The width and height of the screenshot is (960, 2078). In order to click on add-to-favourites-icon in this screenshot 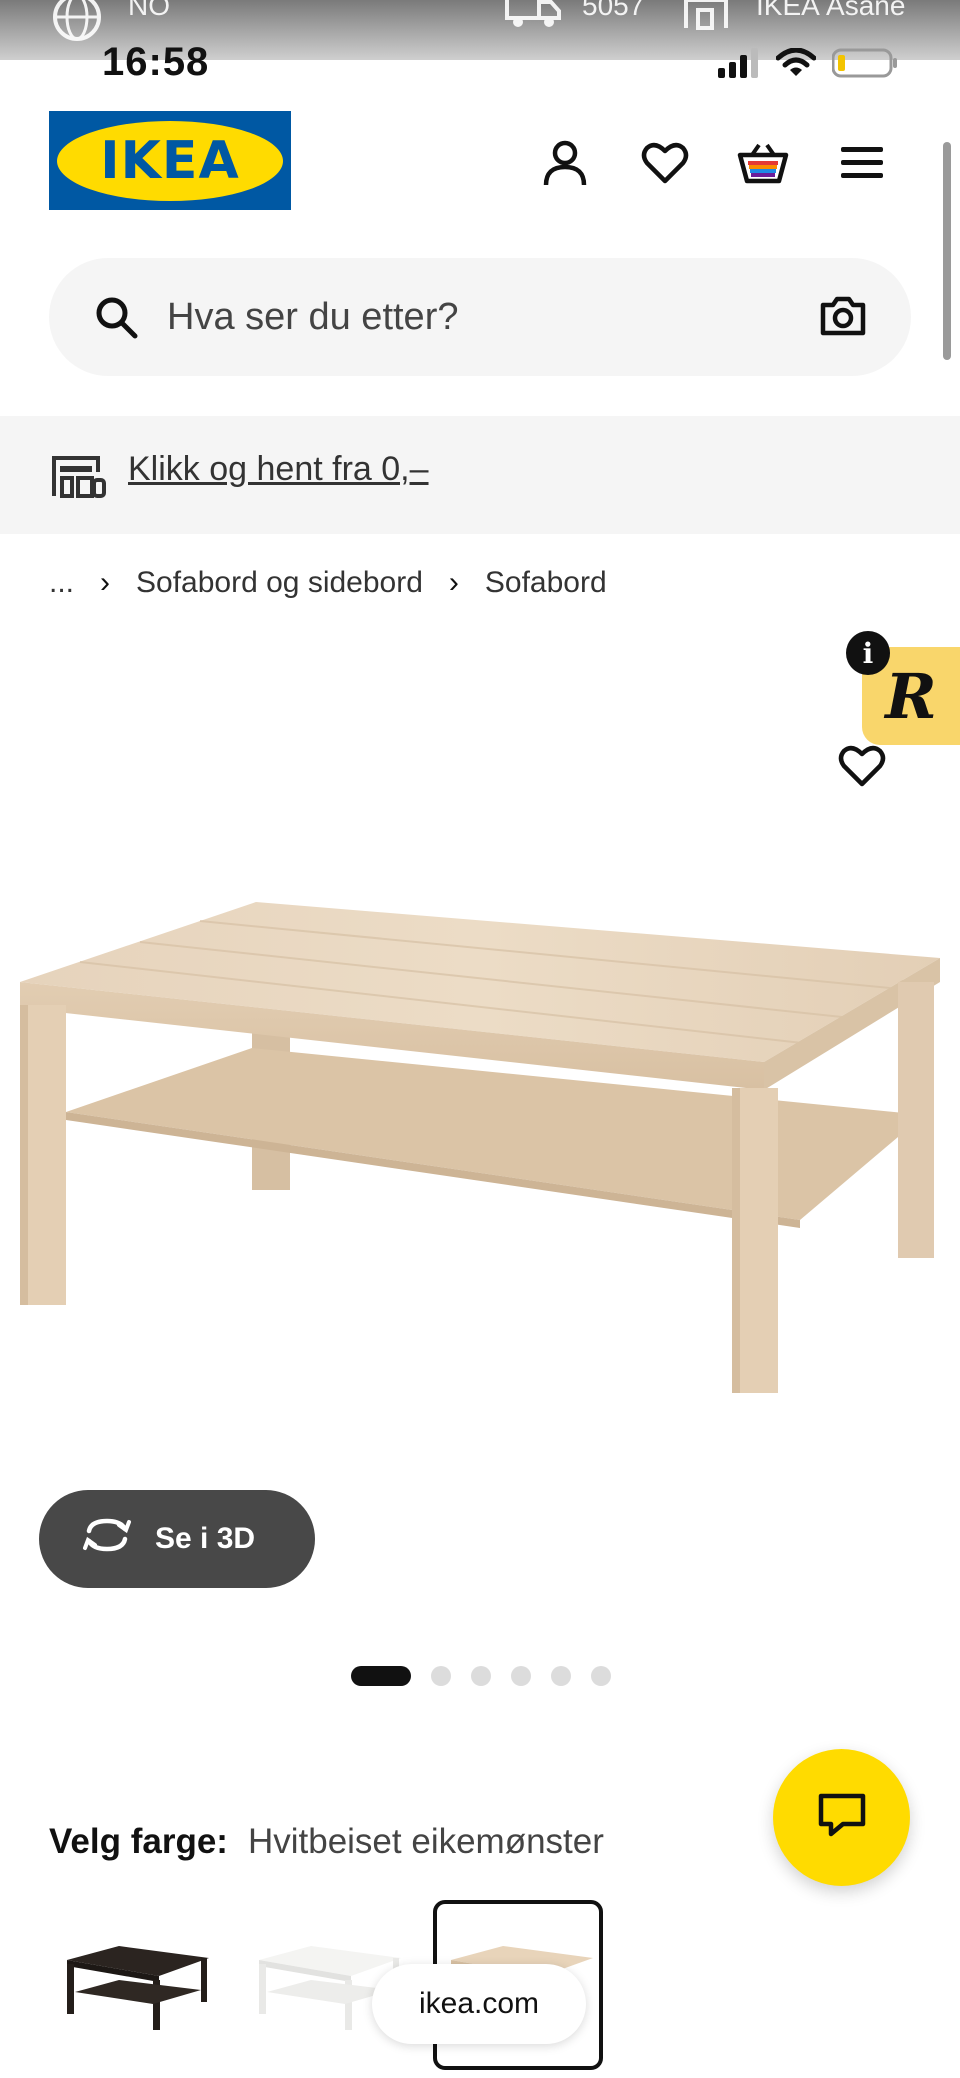, I will do `click(862, 768)`.